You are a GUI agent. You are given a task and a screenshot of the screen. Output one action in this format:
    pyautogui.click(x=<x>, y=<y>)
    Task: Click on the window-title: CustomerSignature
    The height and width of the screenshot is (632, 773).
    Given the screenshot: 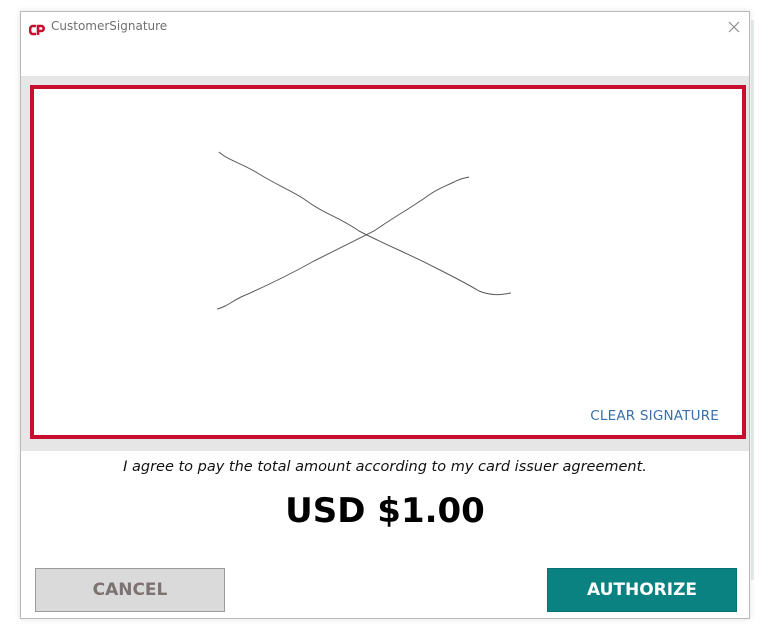 What is the action you would take?
    pyautogui.click(x=109, y=26)
    